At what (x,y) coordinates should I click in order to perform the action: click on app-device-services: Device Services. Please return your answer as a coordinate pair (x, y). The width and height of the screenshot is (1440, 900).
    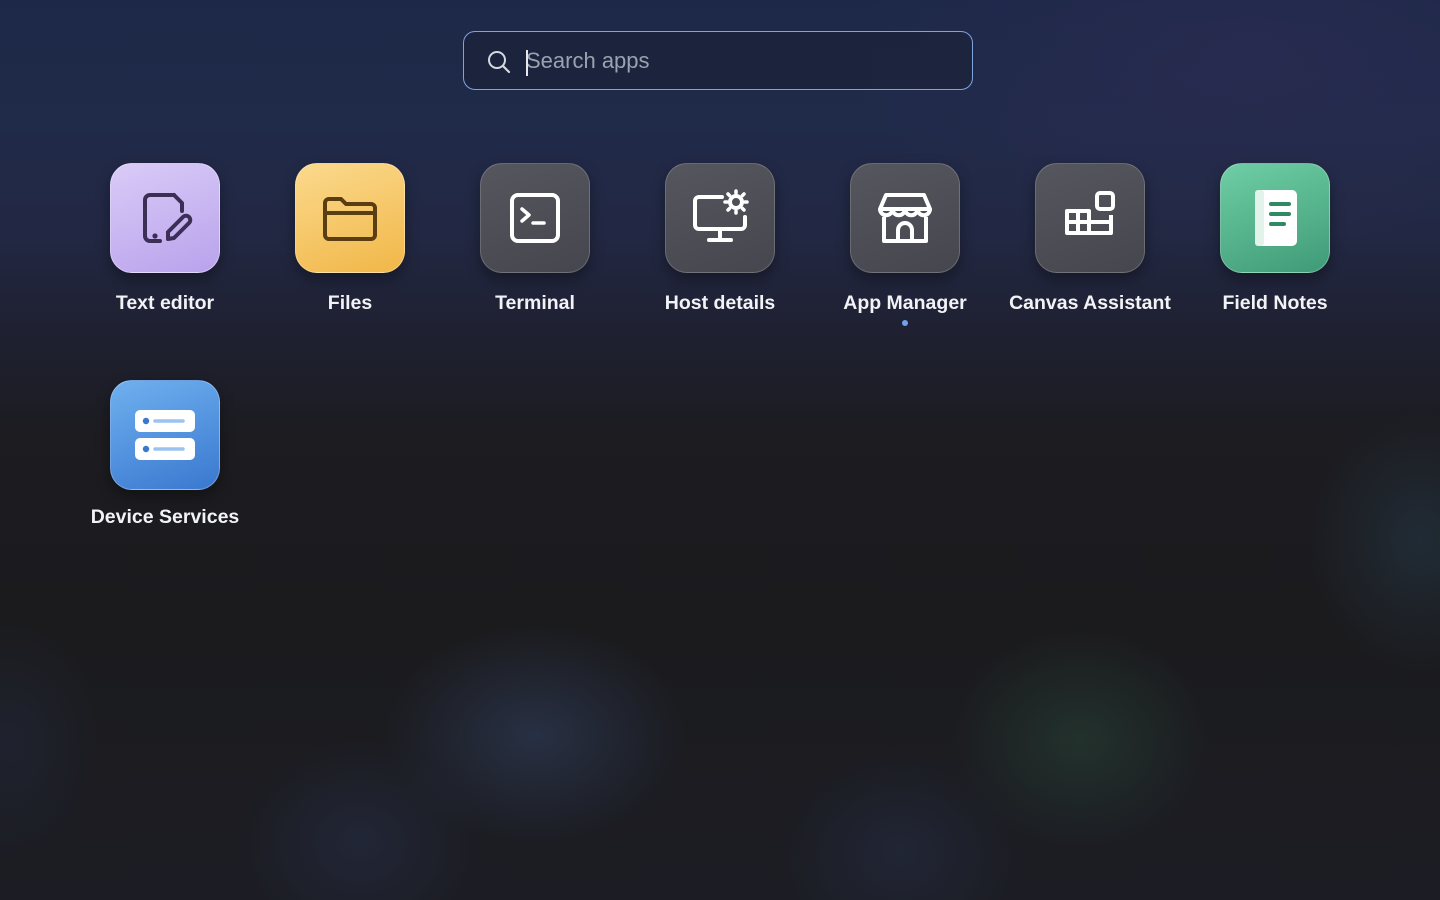
    Looking at the image, I should click on (165, 470).